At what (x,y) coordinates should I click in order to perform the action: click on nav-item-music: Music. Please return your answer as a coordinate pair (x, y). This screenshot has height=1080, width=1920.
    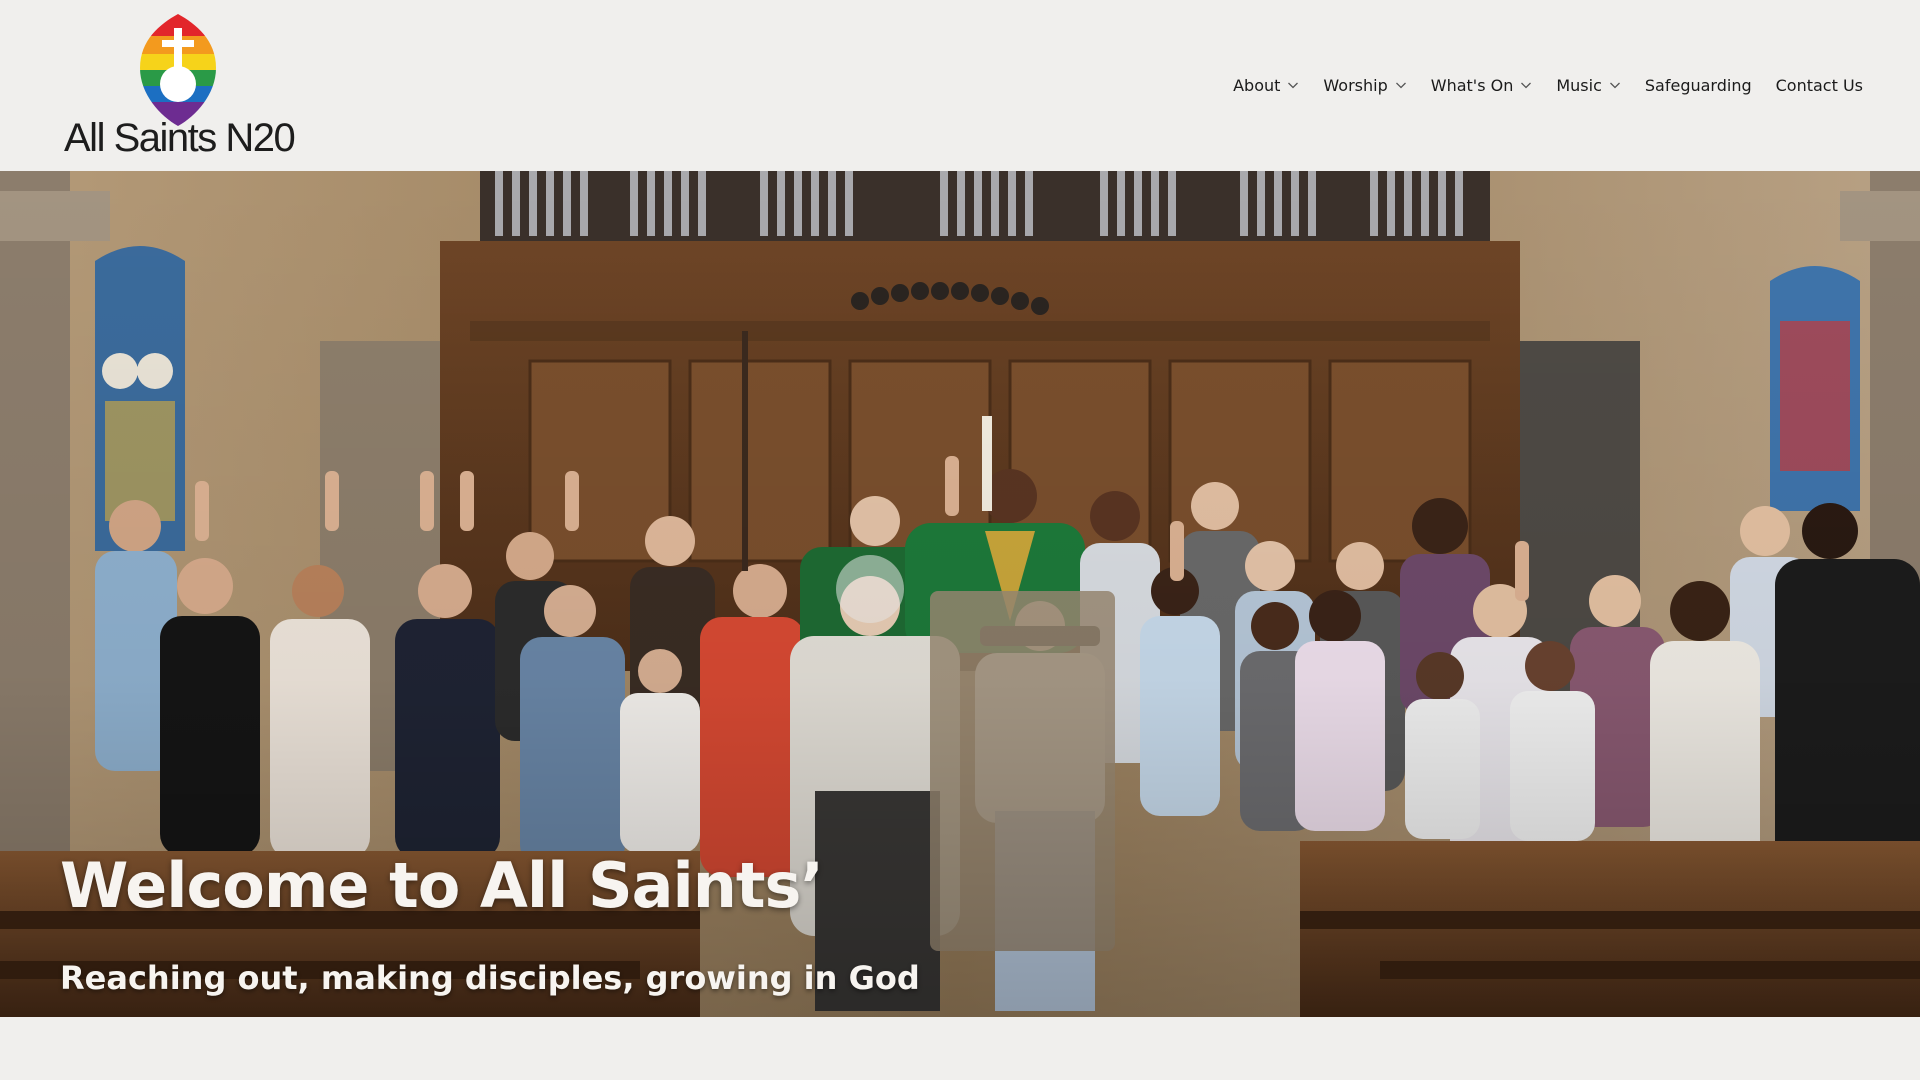
    Looking at the image, I should click on (1588, 85).